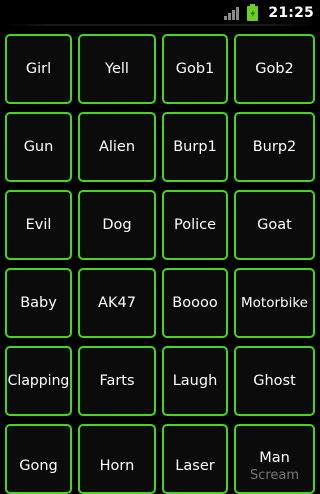  I want to click on button-label: Yell, so click(117, 69).